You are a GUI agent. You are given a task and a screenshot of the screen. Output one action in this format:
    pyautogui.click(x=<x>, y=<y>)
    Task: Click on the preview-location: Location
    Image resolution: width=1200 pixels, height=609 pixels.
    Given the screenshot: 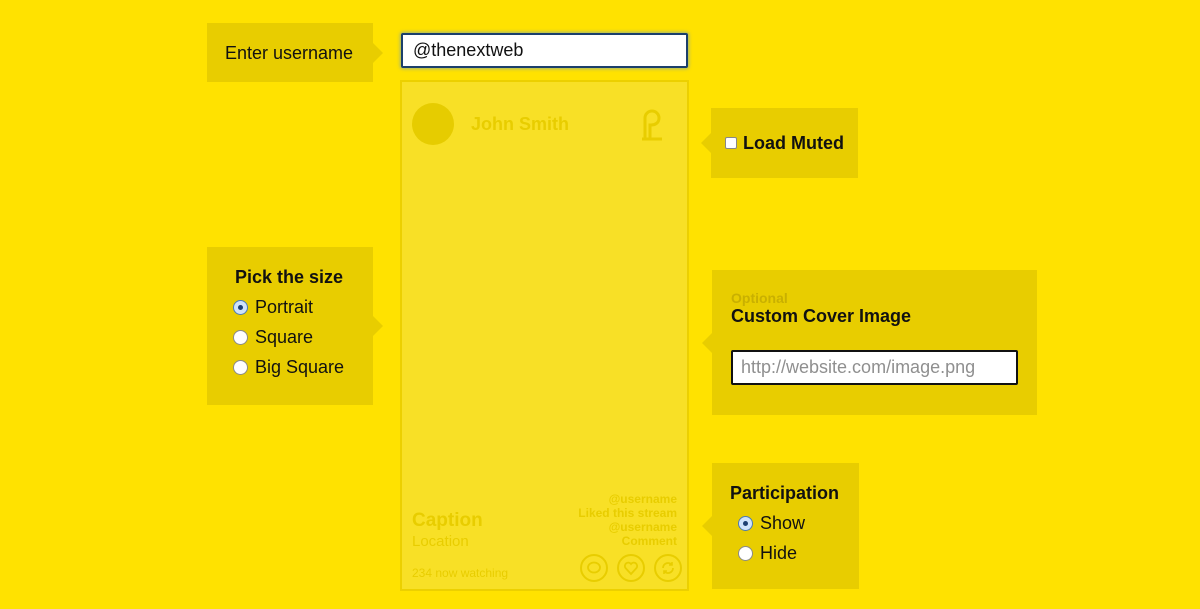 What is the action you would take?
    pyautogui.click(x=440, y=541)
    